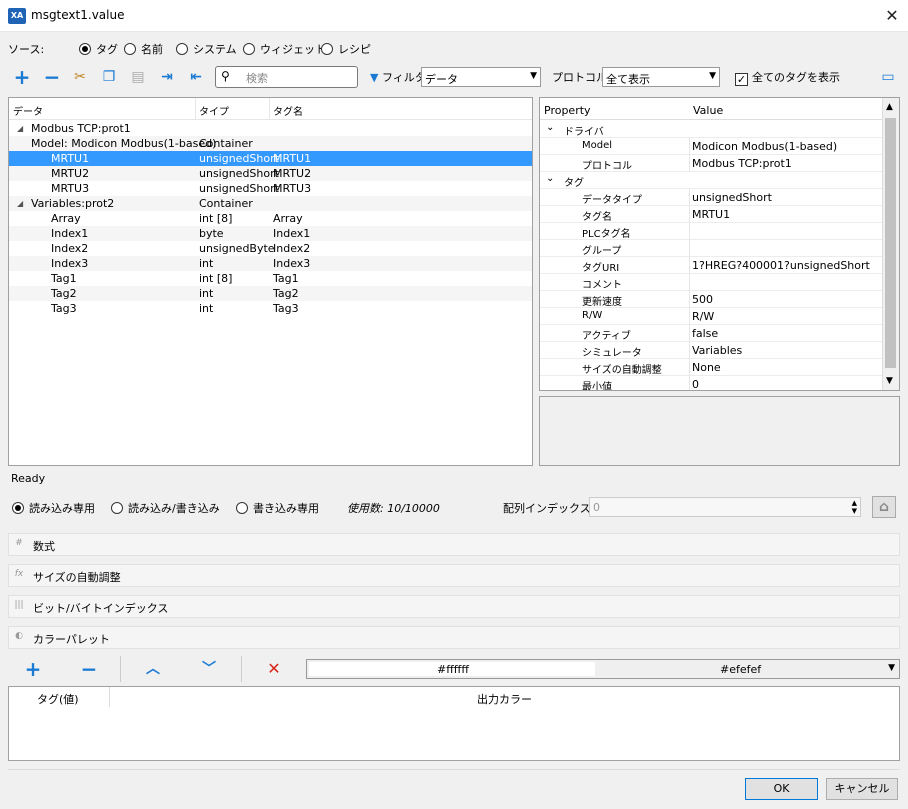 This screenshot has width=908, height=809. I want to click on property-key: サイズの自動調整, so click(622, 370).